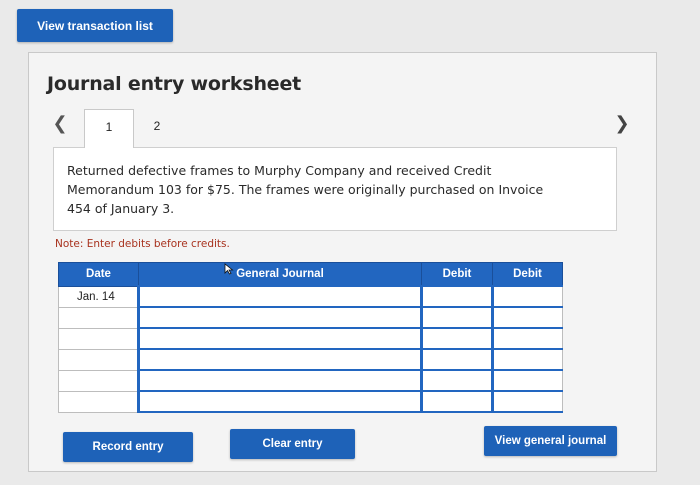 This screenshot has width=700, height=485. I want to click on view-transaction-list-button: View transaction list, so click(95, 25).